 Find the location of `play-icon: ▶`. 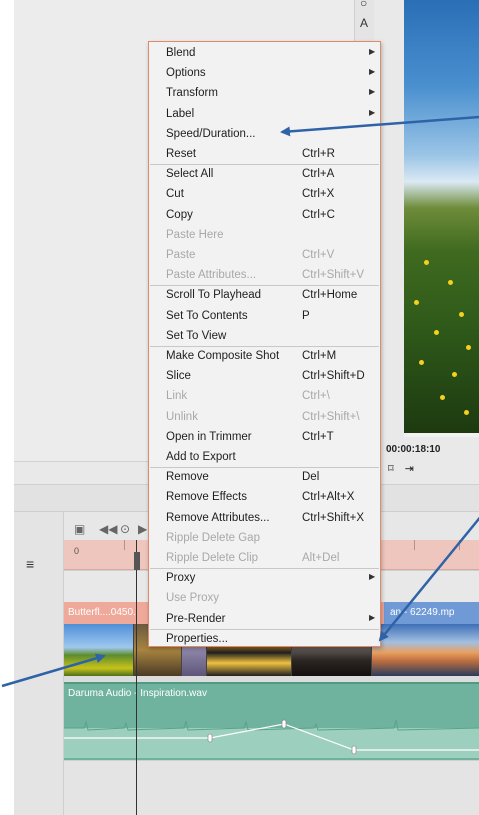

play-icon: ▶ is located at coordinates (142, 529).